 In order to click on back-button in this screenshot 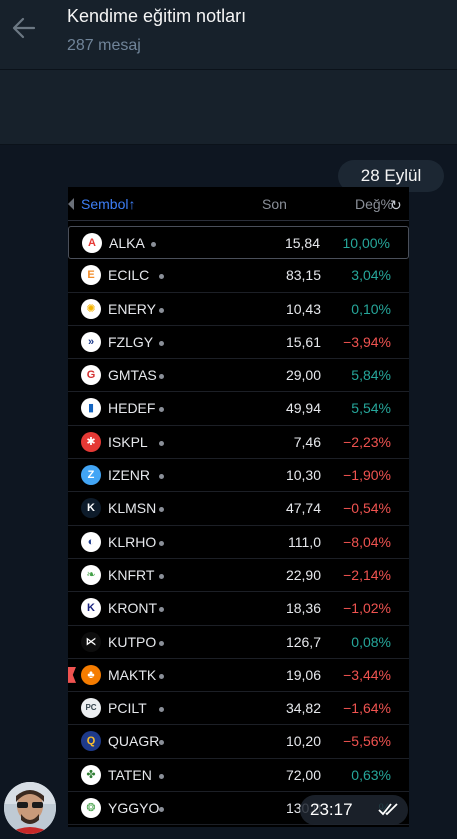, I will do `click(24, 28)`.